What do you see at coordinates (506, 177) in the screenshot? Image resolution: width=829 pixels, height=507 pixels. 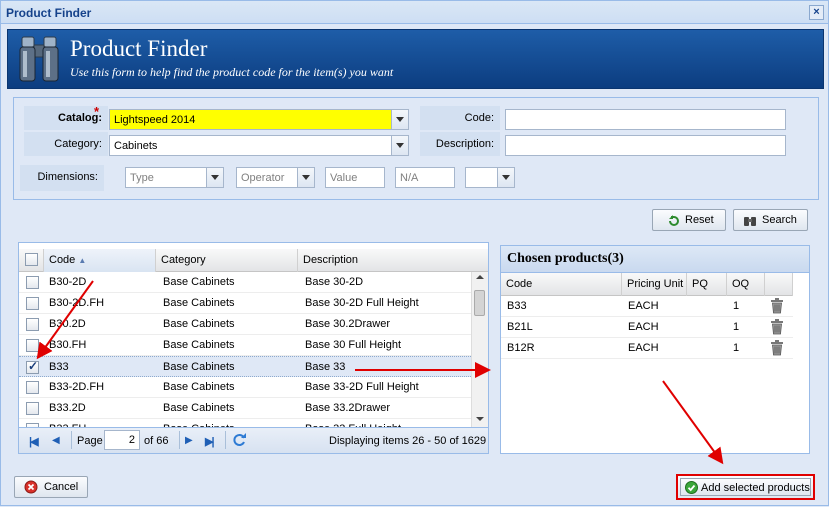 I see `dimension-unit-trigger` at bounding box center [506, 177].